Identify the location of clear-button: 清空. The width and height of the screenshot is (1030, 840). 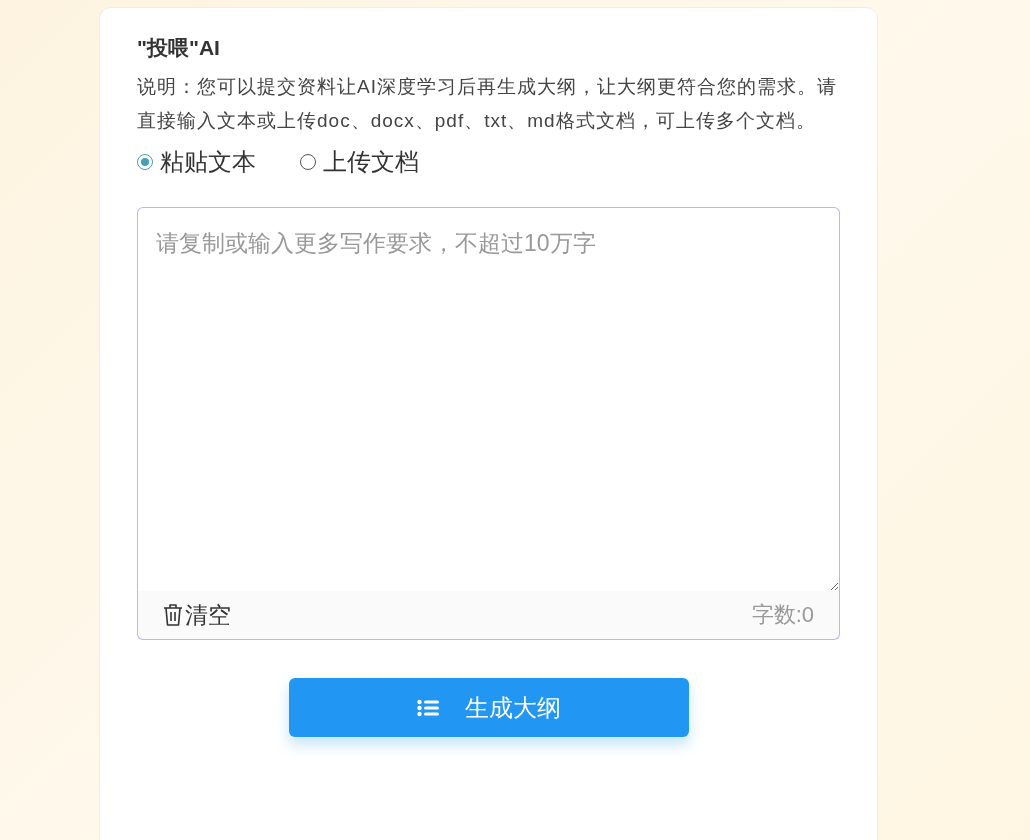
(197, 615).